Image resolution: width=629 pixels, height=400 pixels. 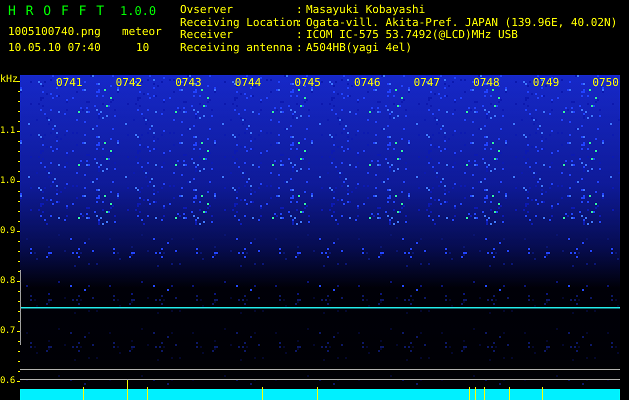 What do you see at coordinates (142, 47) in the screenshot?
I see `meteor-count: 10` at bounding box center [142, 47].